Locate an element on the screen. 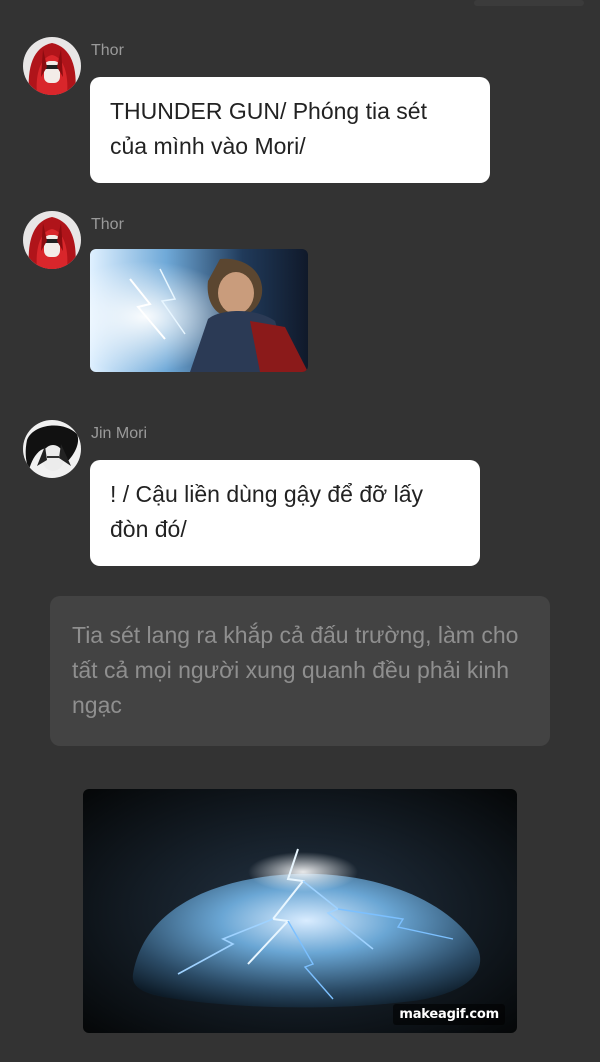  thor-lightning-illustration is located at coordinates (199, 310).